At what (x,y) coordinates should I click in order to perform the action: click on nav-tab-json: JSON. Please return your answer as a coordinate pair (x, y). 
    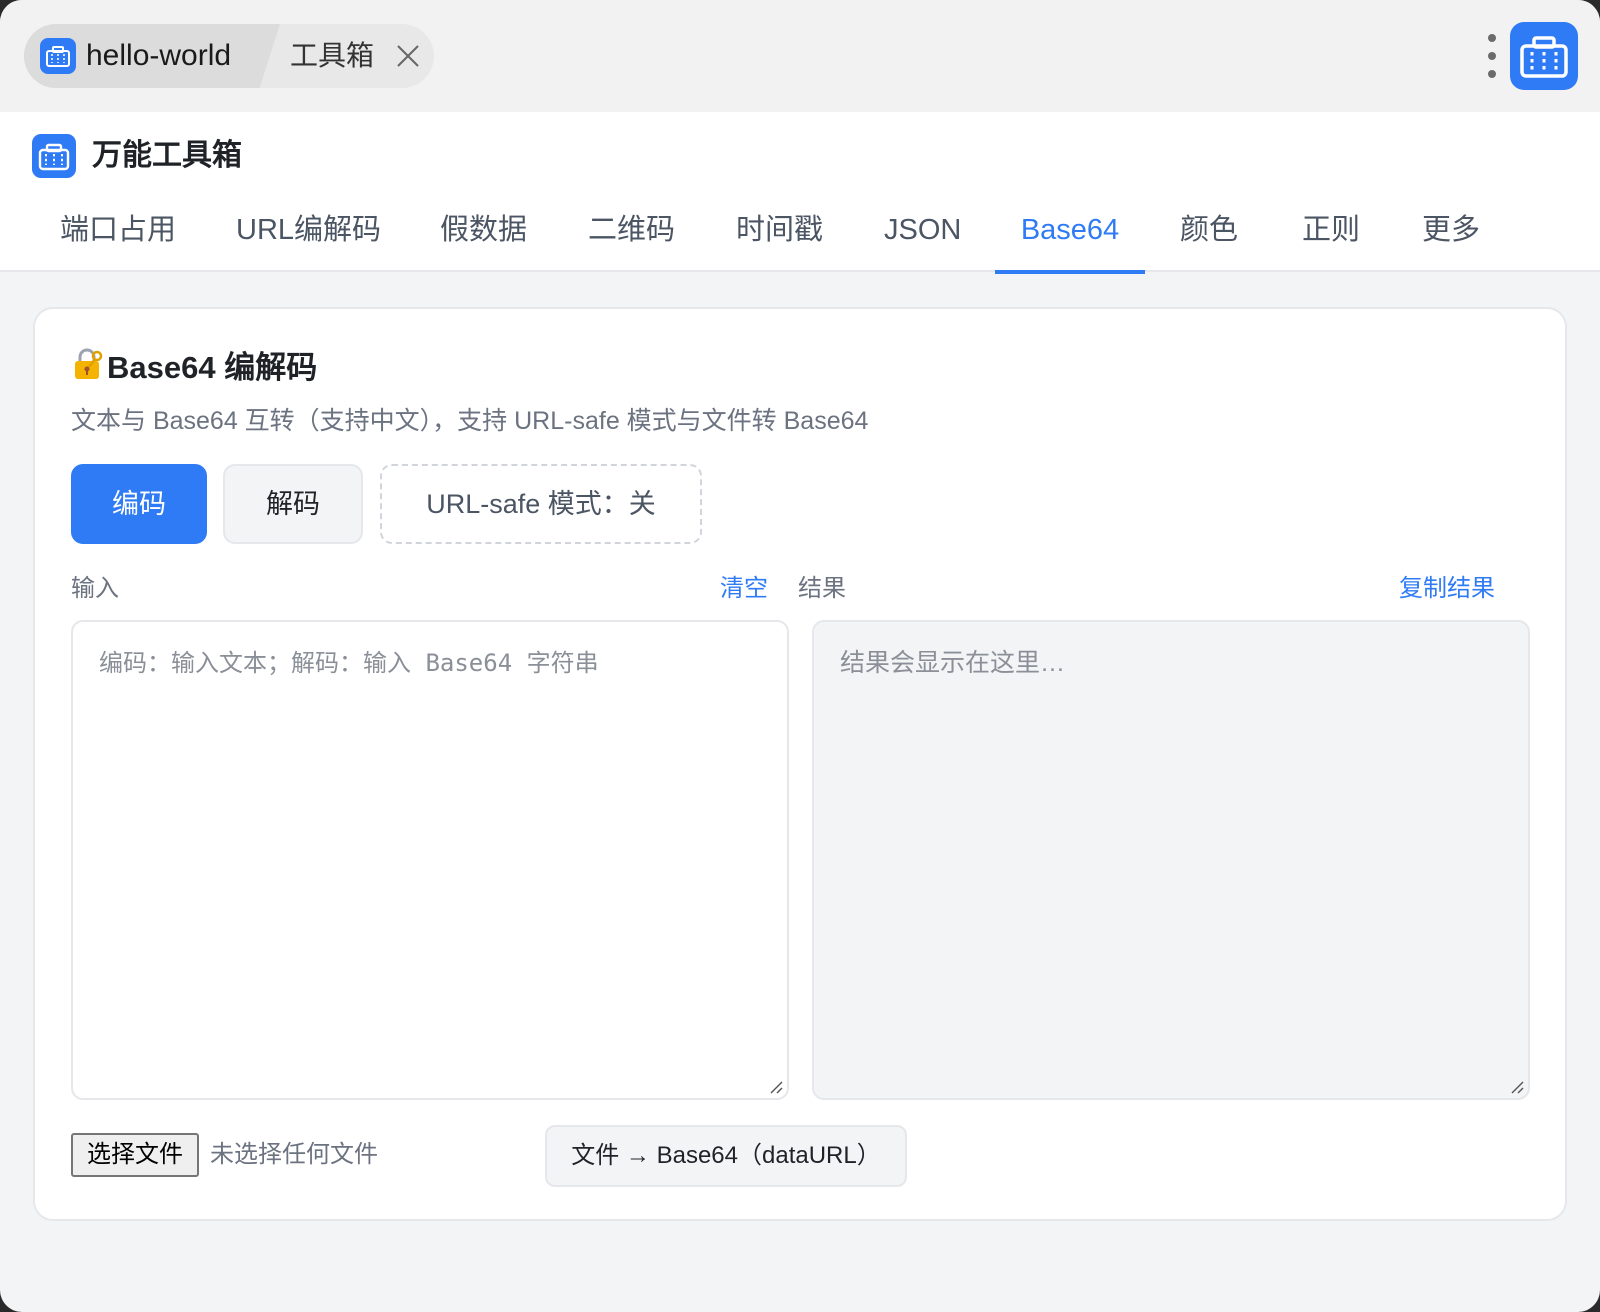
    Looking at the image, I should click on (922, 236).